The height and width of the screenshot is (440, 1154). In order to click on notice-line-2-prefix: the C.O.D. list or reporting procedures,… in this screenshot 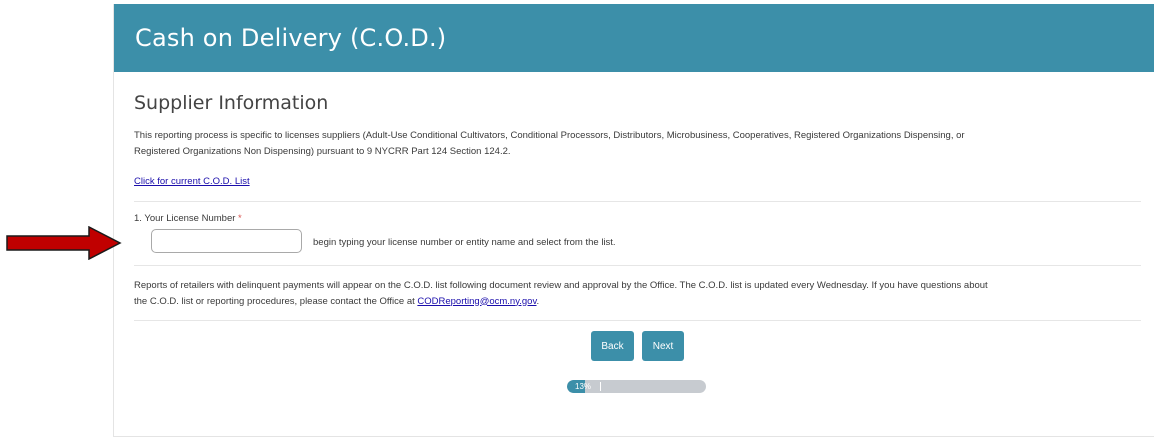, I will do `click(276, 301)`.